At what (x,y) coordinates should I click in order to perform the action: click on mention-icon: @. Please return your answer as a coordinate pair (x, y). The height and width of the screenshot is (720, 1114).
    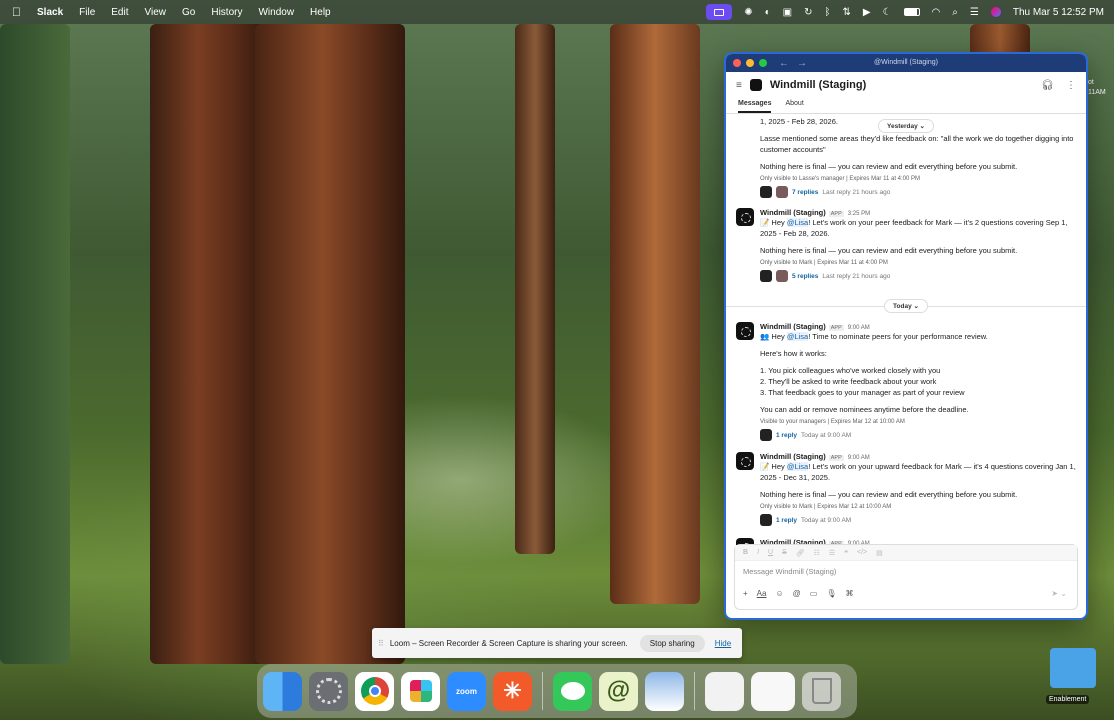
    Looking at the image, I should click on (797, 593).